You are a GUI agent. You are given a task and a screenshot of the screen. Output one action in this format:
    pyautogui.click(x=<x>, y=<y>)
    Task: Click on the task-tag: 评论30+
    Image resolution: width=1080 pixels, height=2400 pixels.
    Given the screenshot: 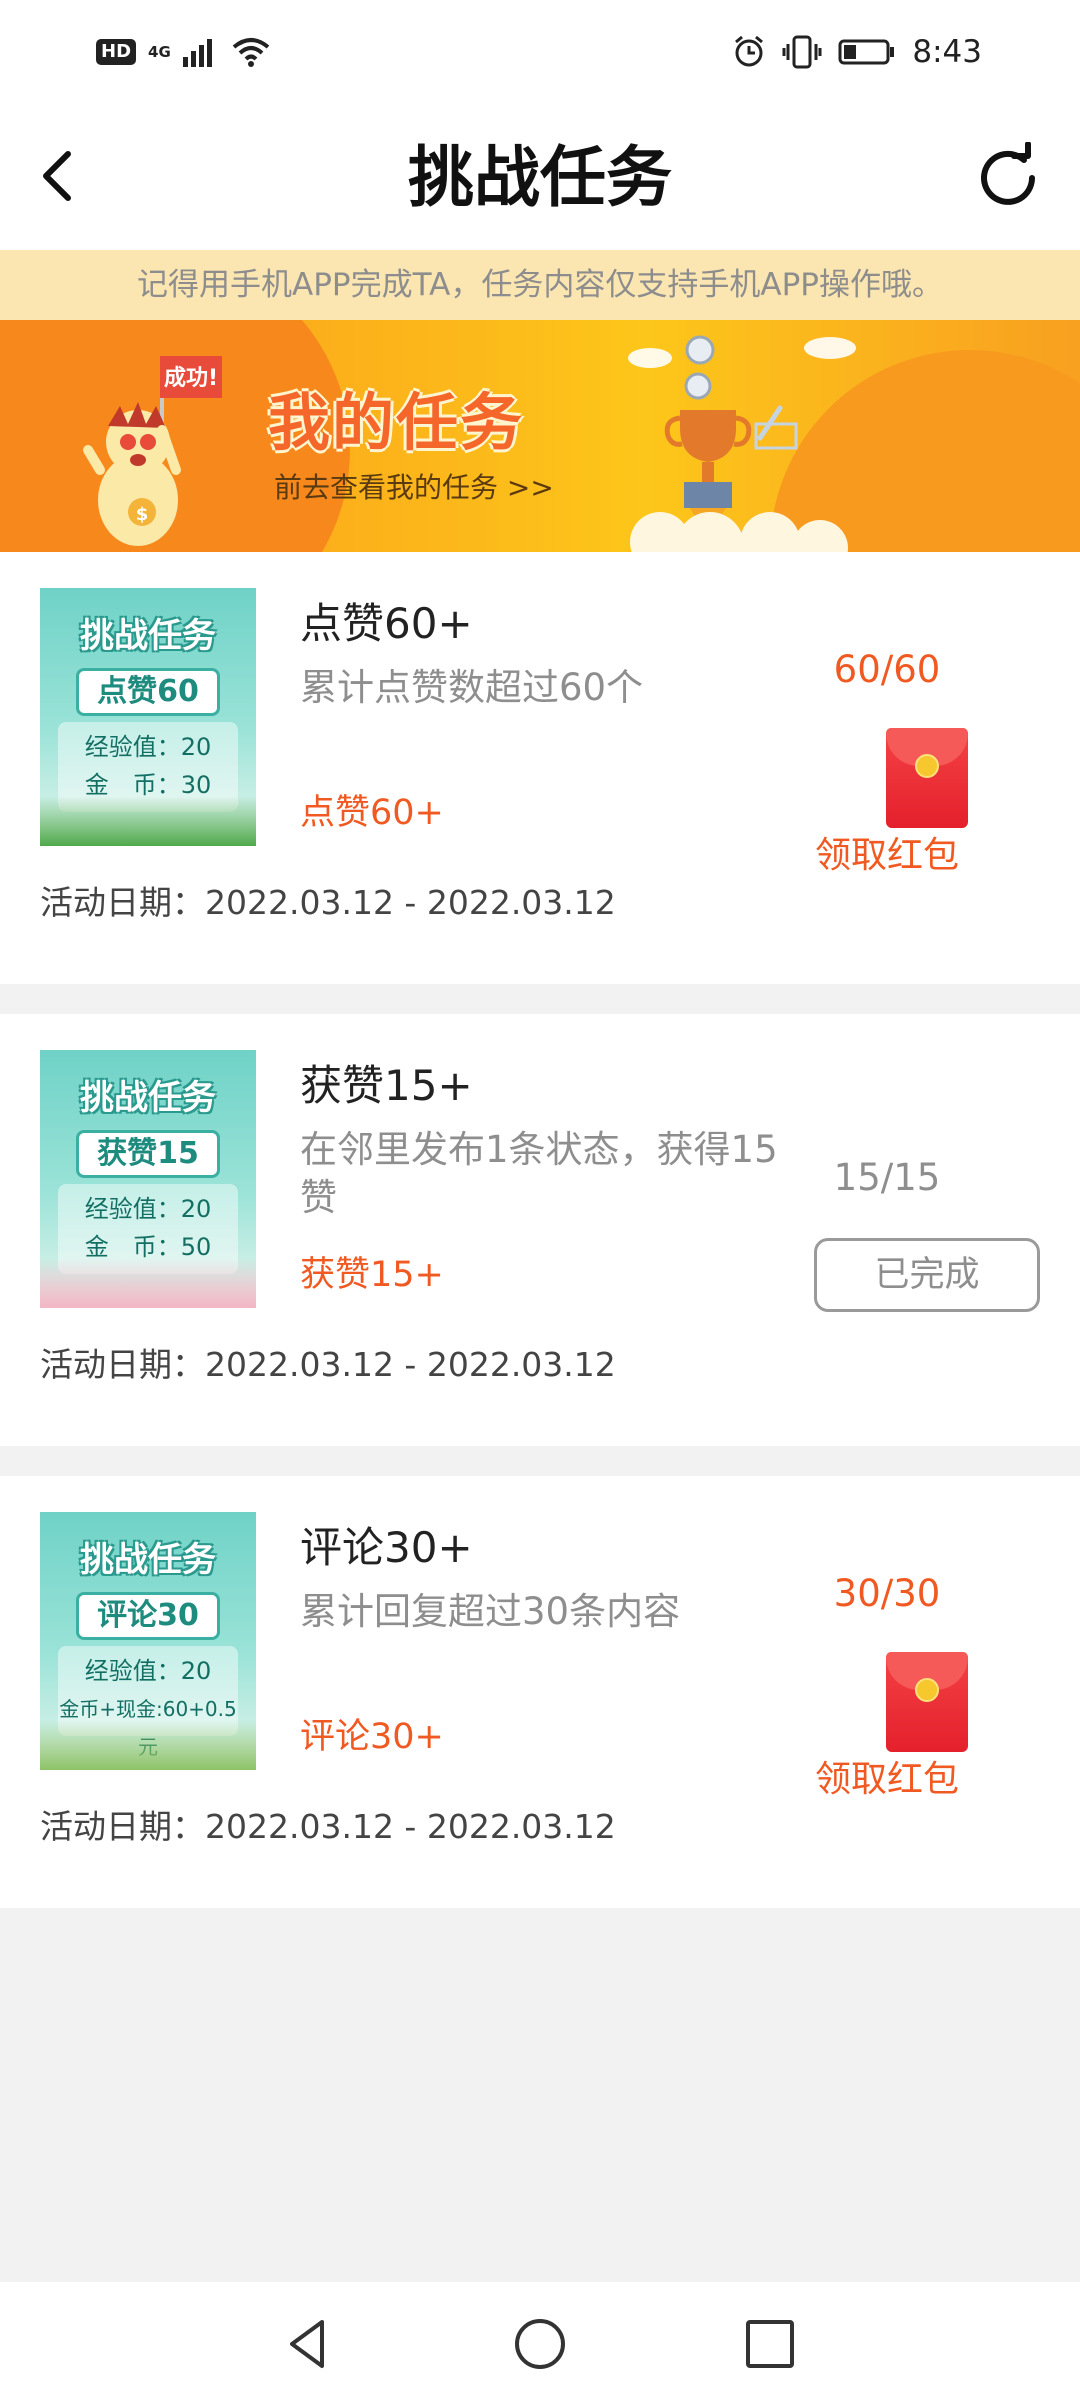 What is the action you would take?
    pyautogui.click(x=372, y=1737)
    